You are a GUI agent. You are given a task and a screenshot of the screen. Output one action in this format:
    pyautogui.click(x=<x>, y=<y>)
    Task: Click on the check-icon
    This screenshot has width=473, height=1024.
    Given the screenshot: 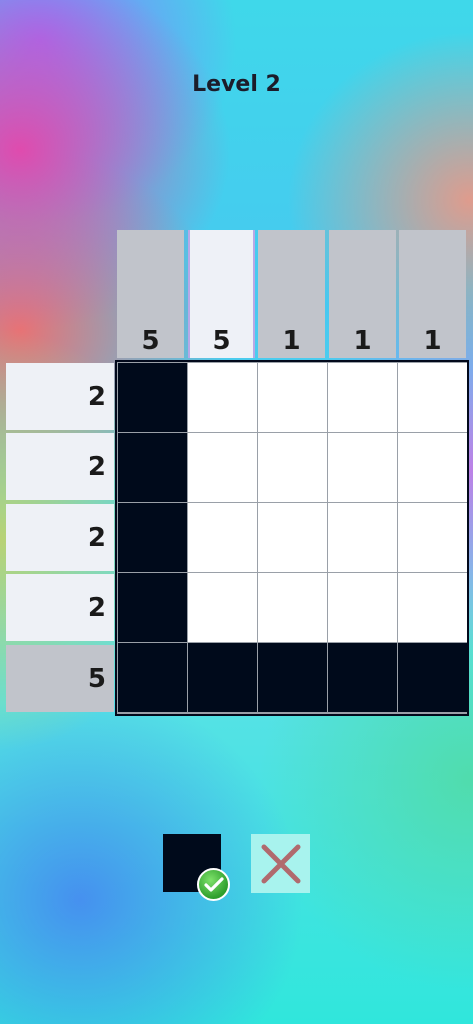 What is the action you would take?
    pyautogui.click(x=213, y=884)
    